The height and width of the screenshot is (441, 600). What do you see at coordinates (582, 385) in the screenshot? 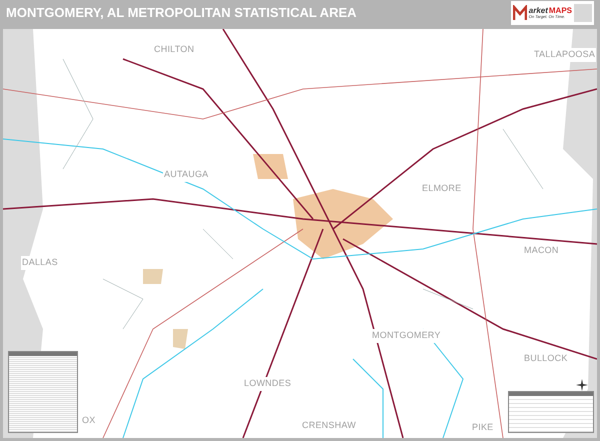
I see `compass-icon` at bounding box center [582, 385].